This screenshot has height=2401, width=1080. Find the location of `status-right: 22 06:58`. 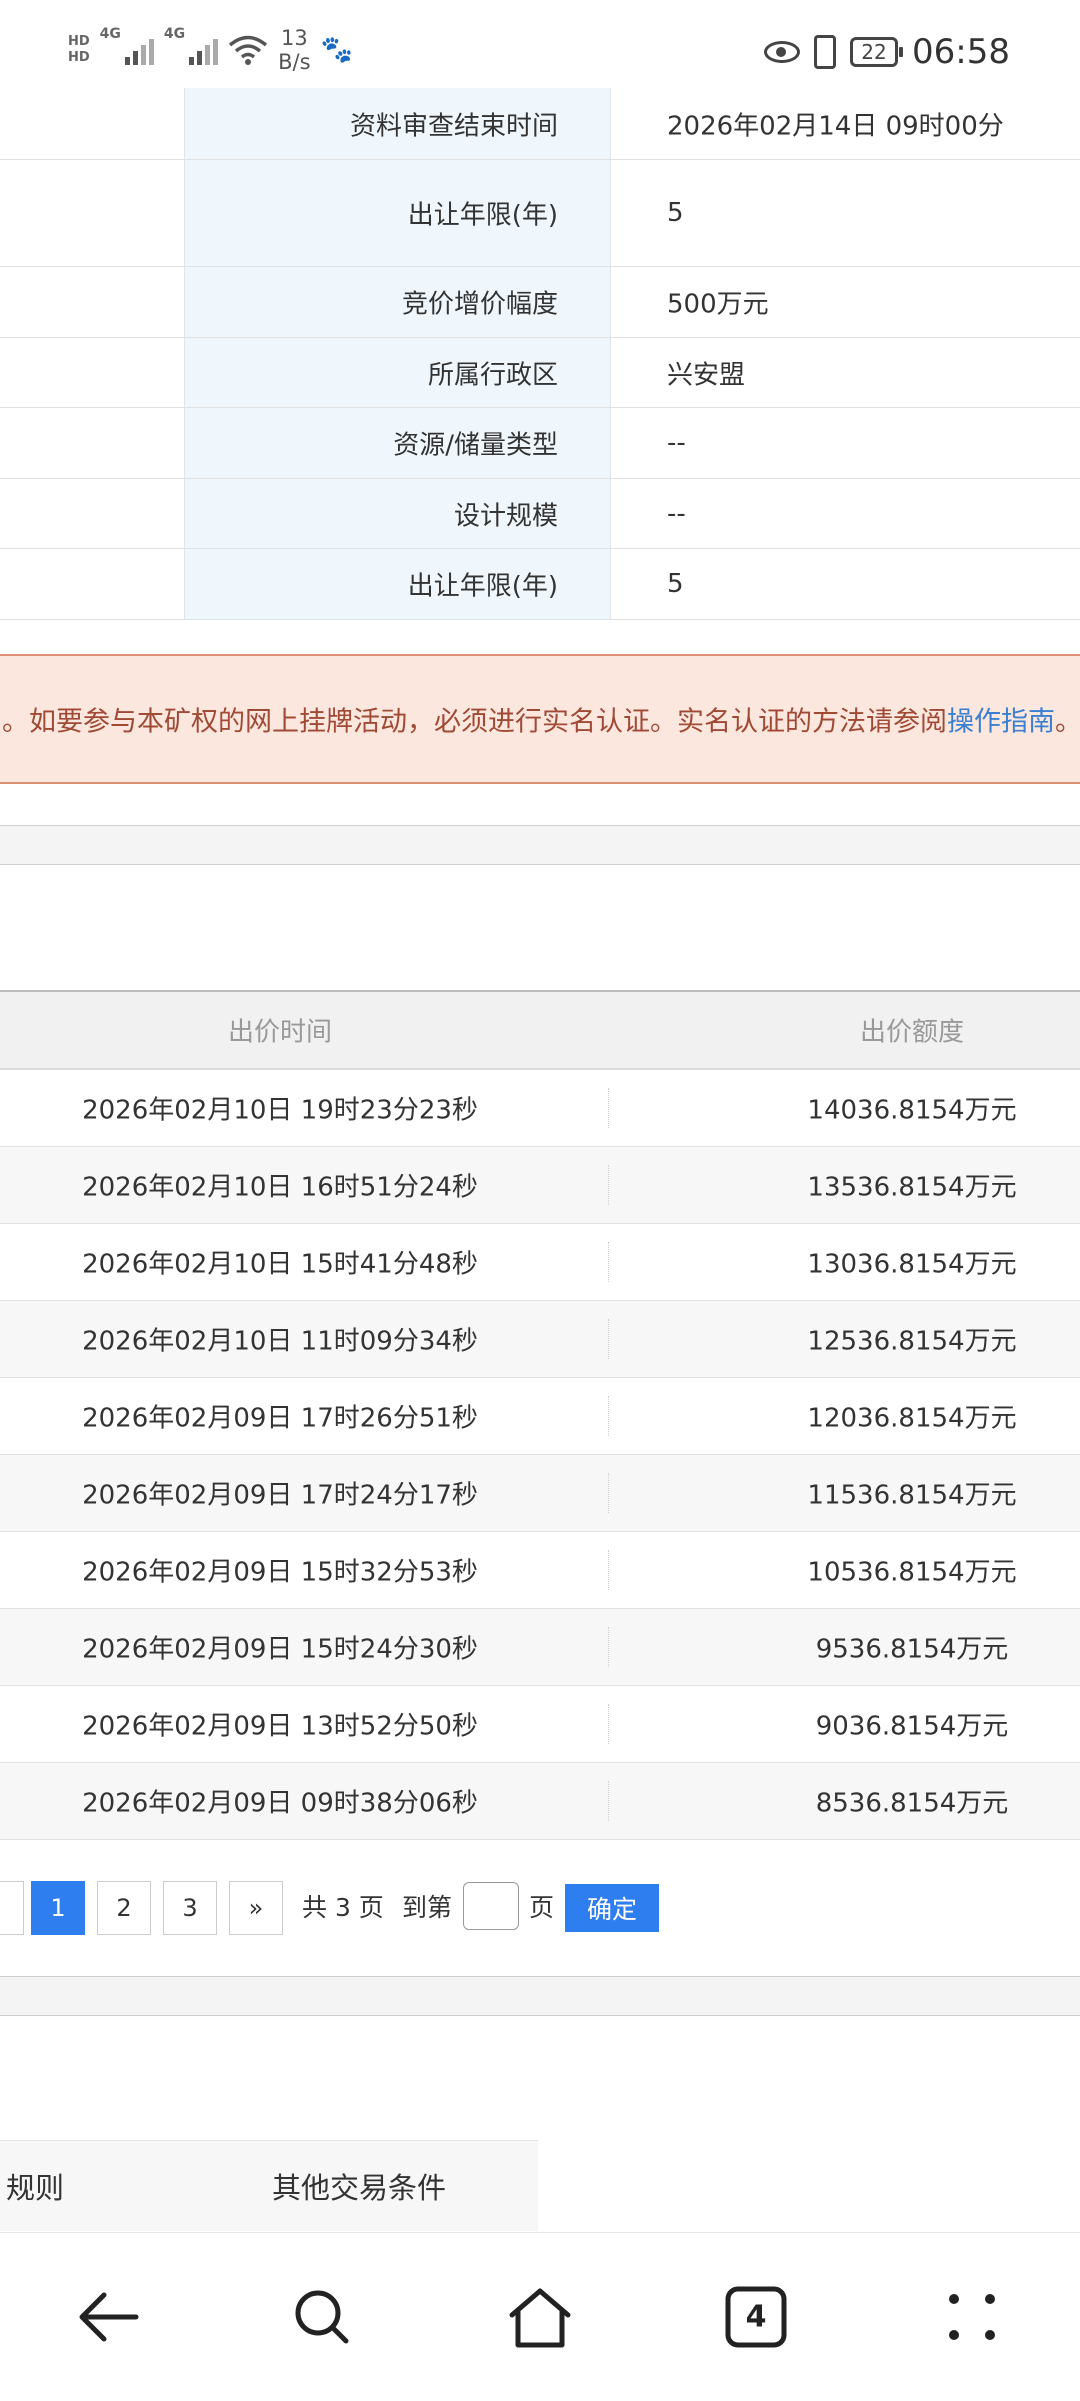

status-right: 22 06:58 is located at coordinates (887, 52).